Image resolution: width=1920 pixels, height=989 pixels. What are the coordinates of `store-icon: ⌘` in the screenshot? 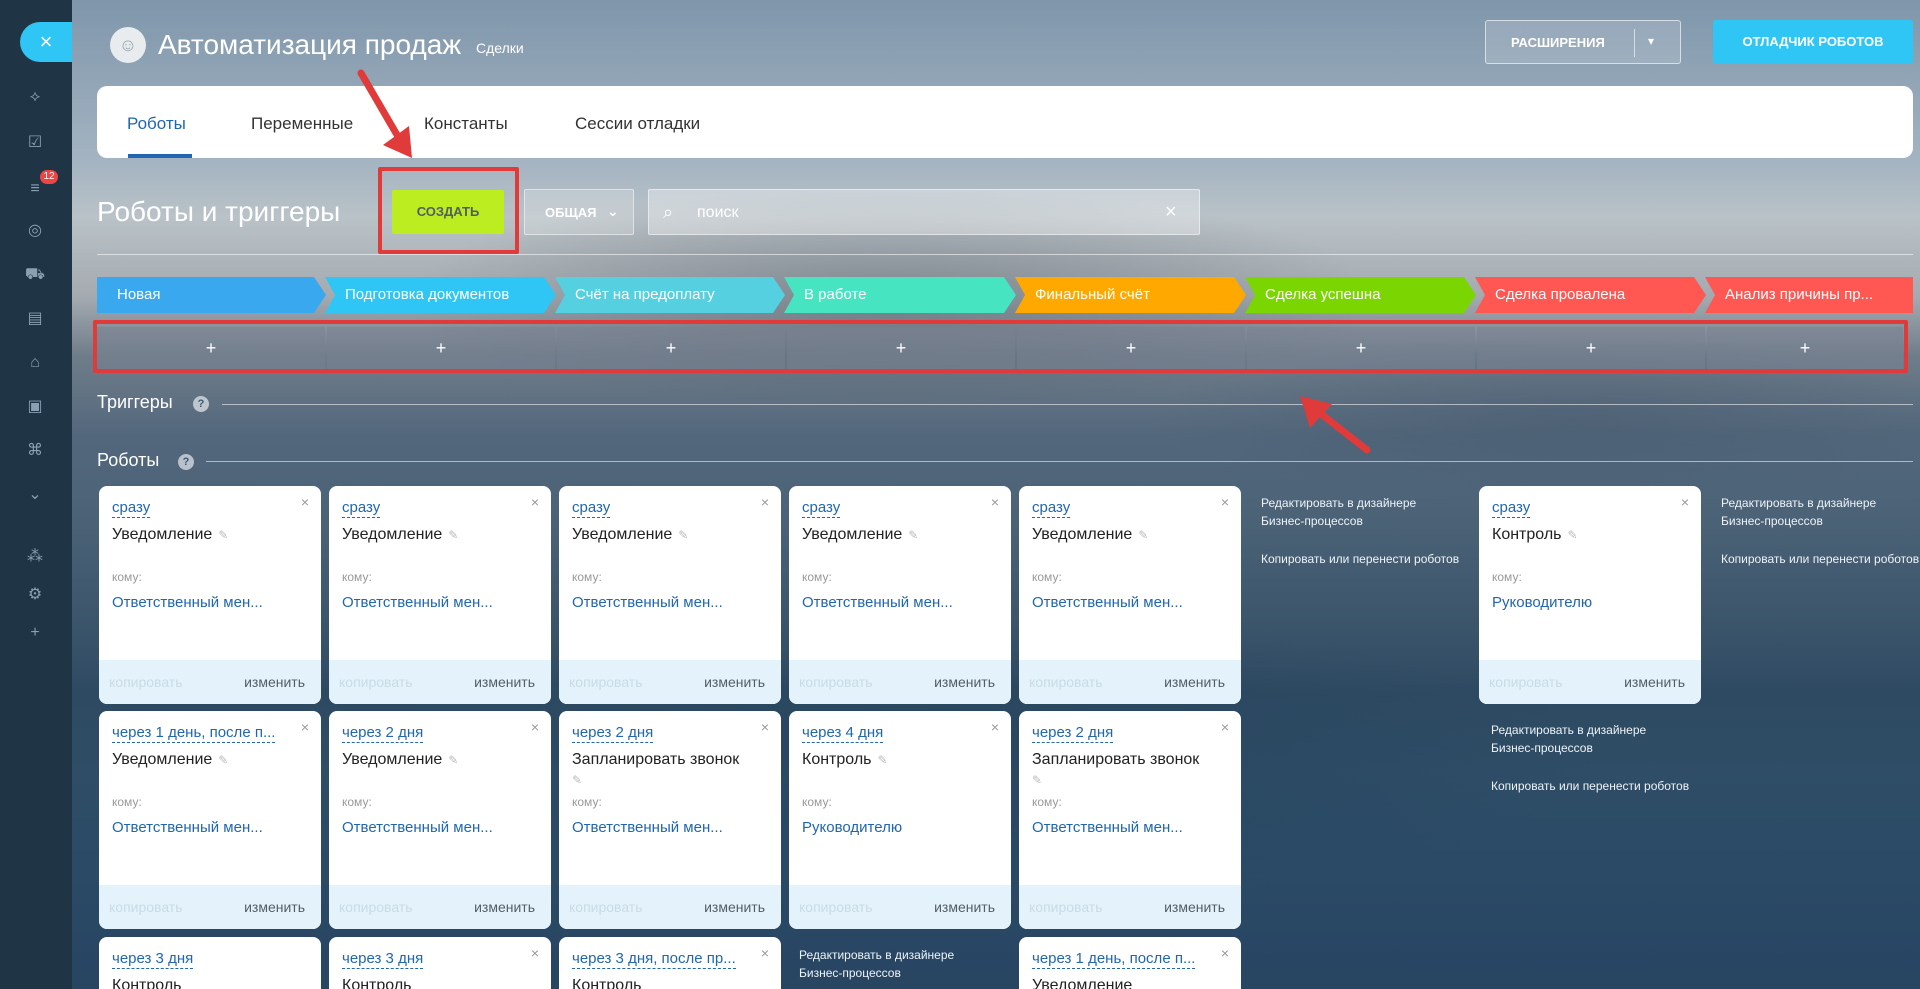 It's located at (35, 451).